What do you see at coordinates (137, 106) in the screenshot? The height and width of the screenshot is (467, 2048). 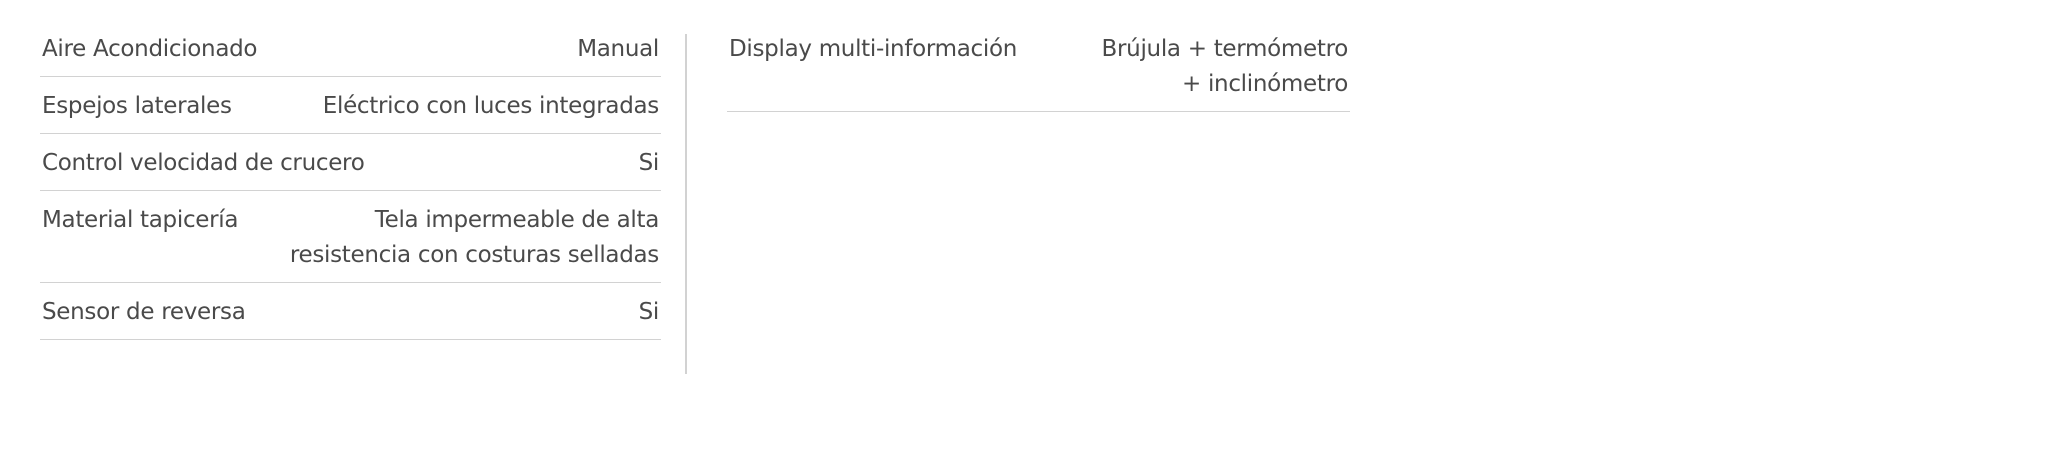 I see `spec-label: Espejos laterales` at bounding box center [137, 106].